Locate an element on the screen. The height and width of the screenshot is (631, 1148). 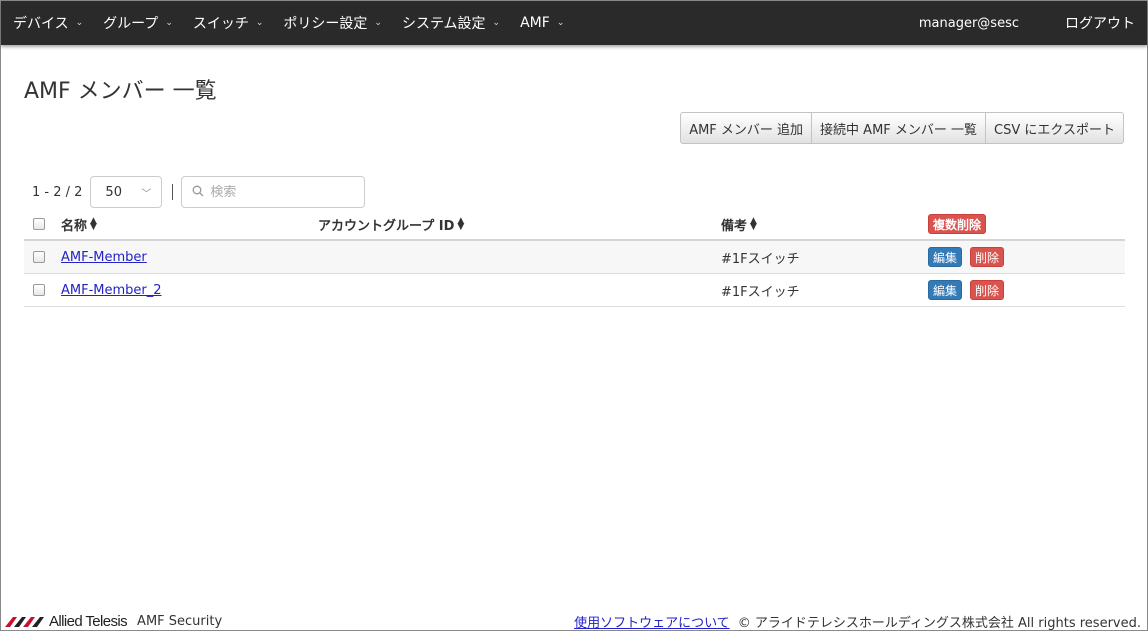
member-name-link: AMF-Member_2 is located at coordinates (111, 290).